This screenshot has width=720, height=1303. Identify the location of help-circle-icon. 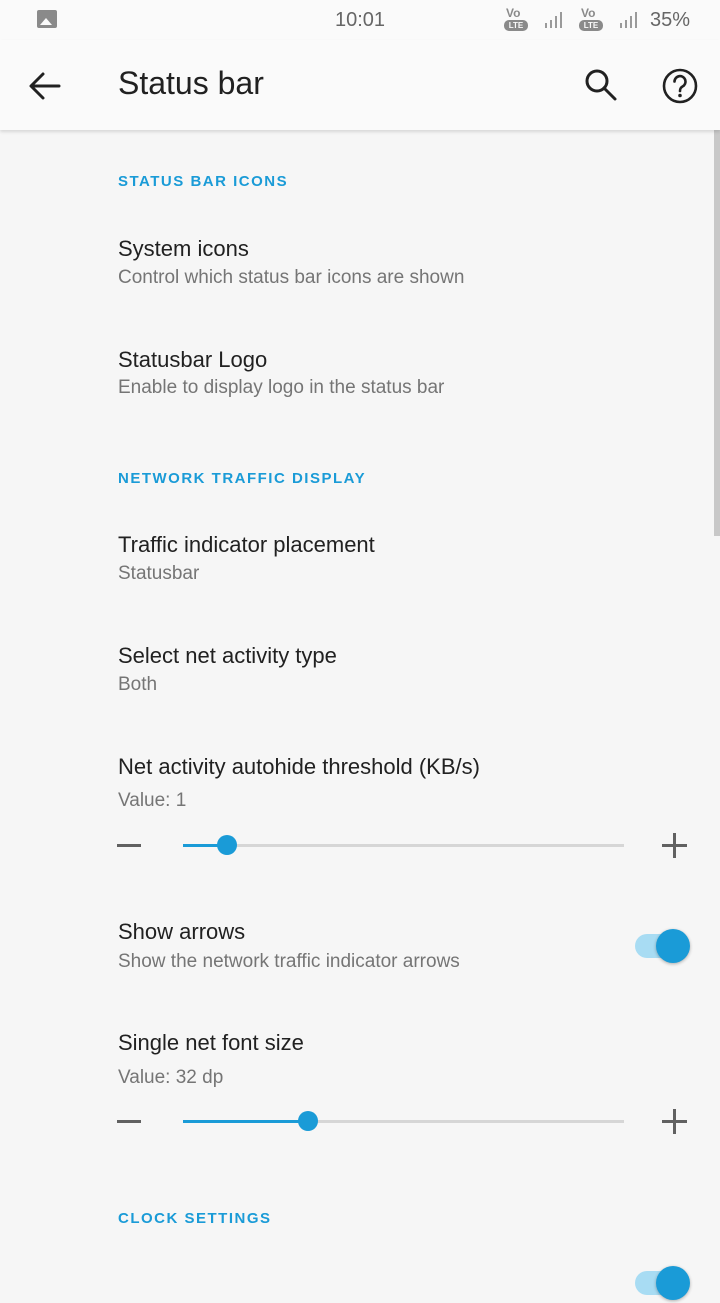
(680, 86).